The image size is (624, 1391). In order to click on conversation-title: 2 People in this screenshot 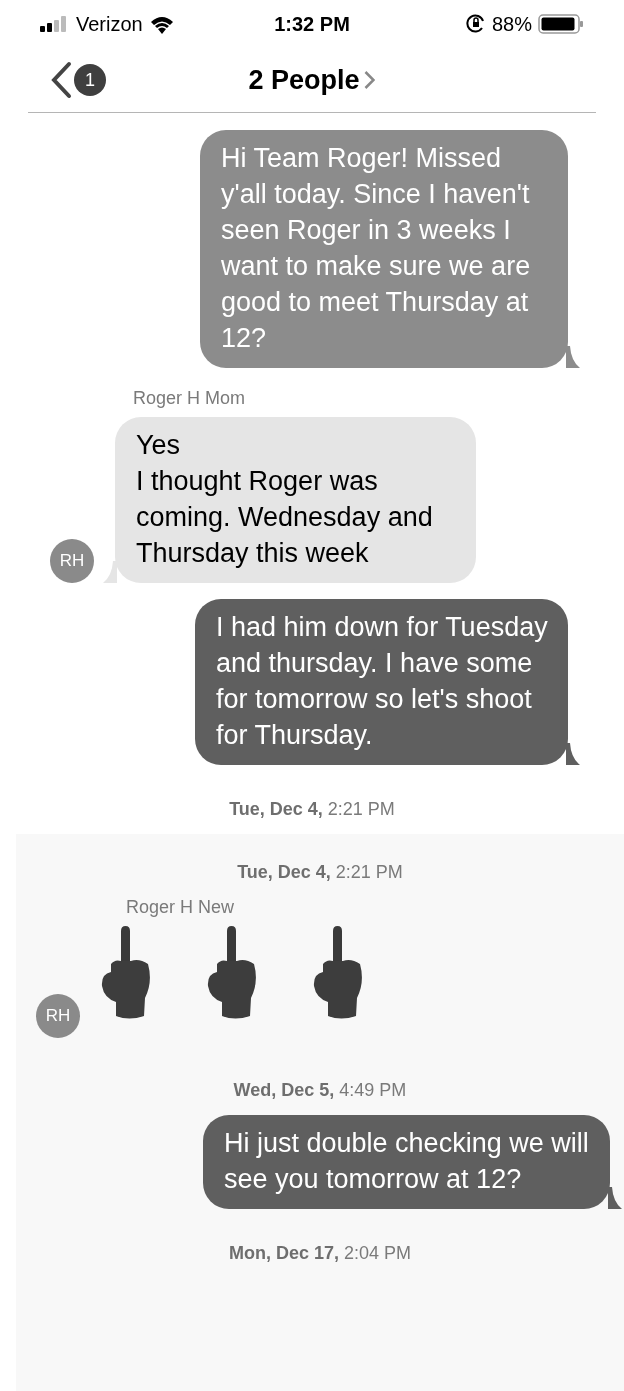, I will do `click(304, 80)`.